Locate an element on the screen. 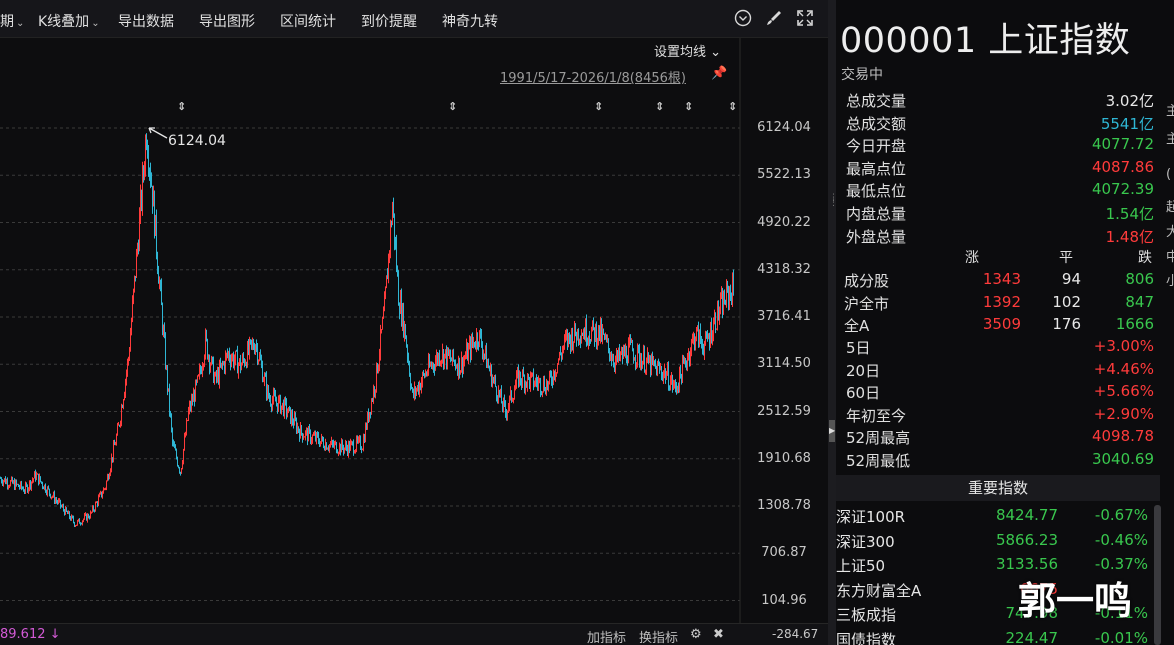  breadth-label: 全A is located at coordinates (857, 326).